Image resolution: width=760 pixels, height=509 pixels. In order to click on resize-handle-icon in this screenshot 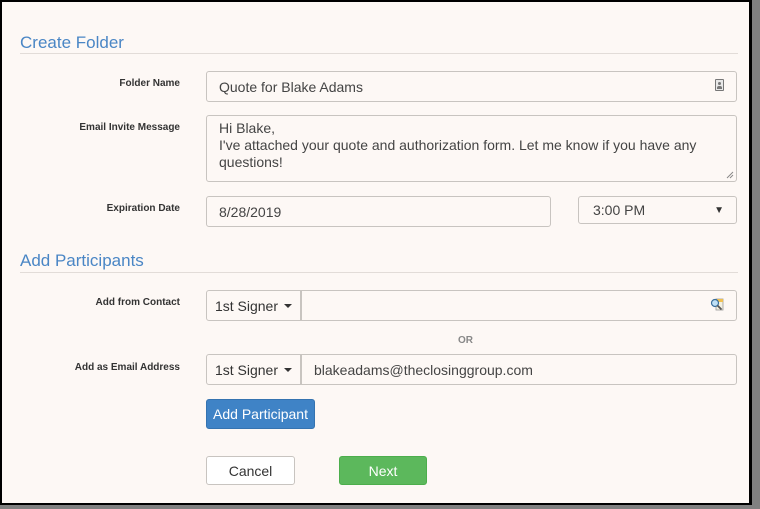, I will do `click(730, 175)`.